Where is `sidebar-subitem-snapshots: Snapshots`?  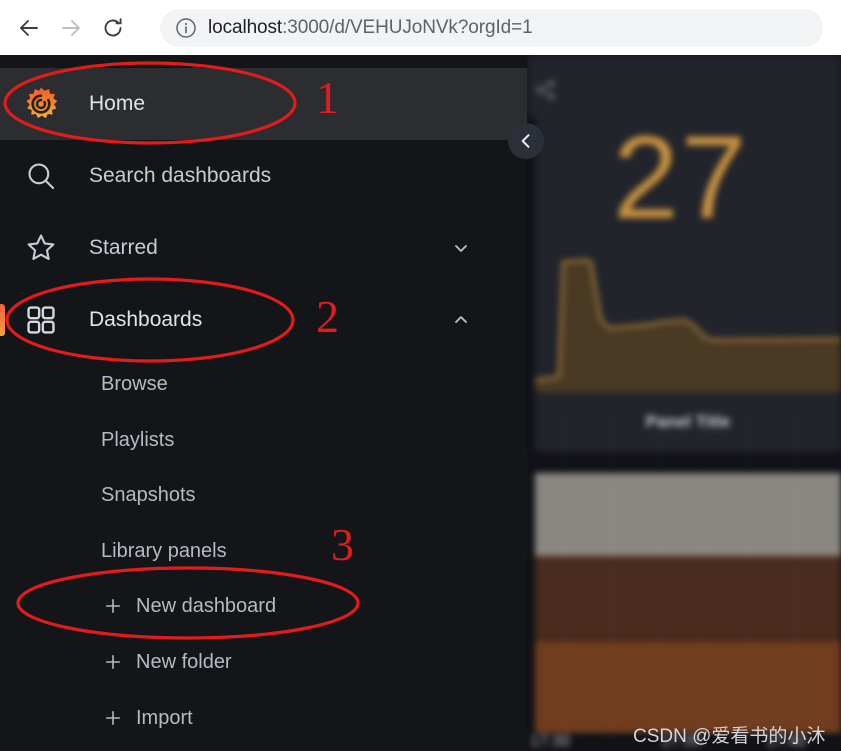 sidebar-subitem-snapshots: Snapshots is located at coordinates (263, 495).